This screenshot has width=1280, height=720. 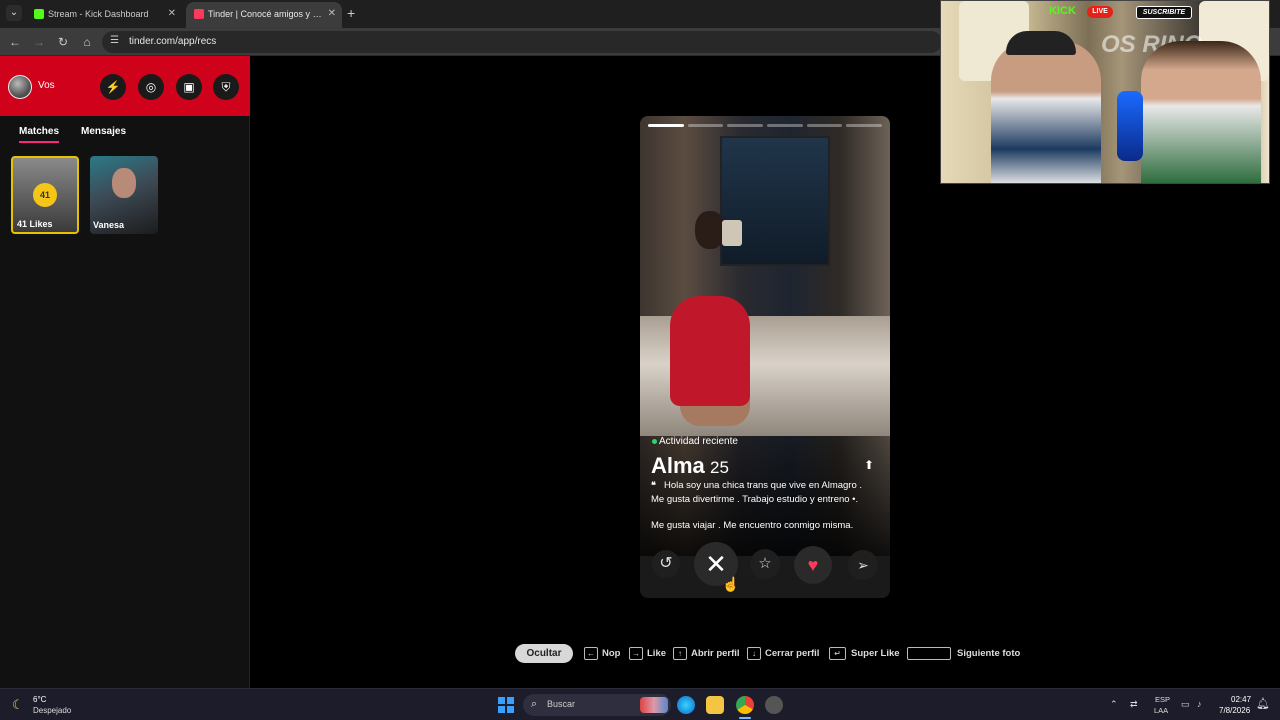 I want to click on hide-shortcuts-button: Ocultar, so click(x=544, y=653).